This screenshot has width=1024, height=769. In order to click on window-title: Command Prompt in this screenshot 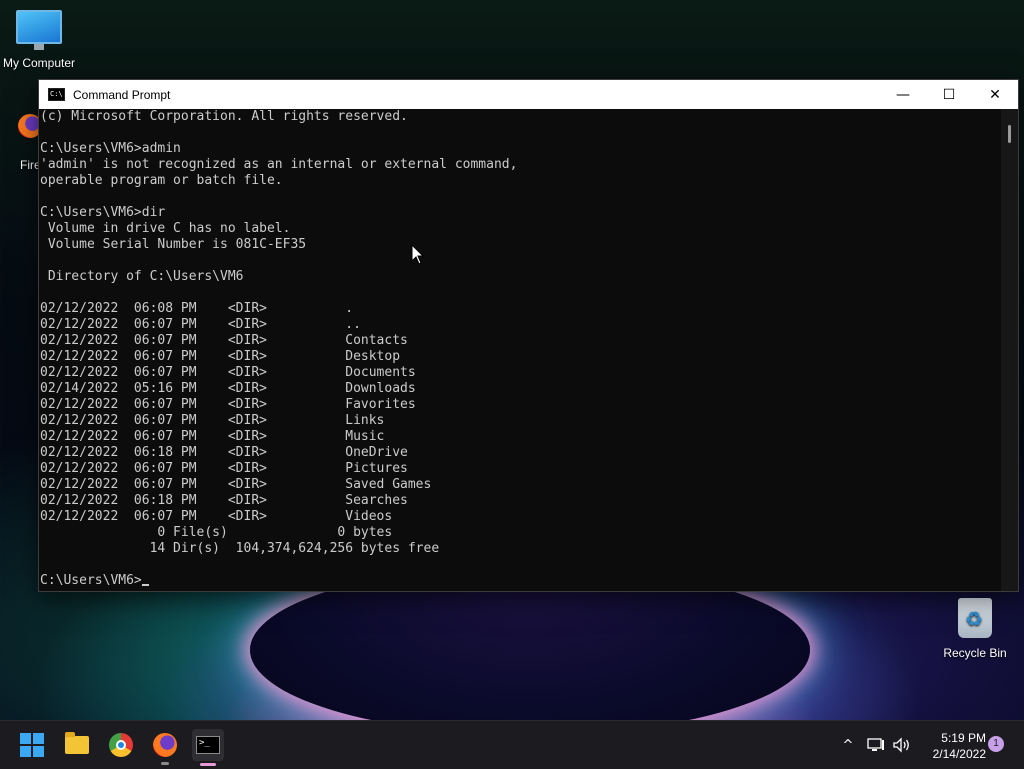, I will do `click(122, 94)`.